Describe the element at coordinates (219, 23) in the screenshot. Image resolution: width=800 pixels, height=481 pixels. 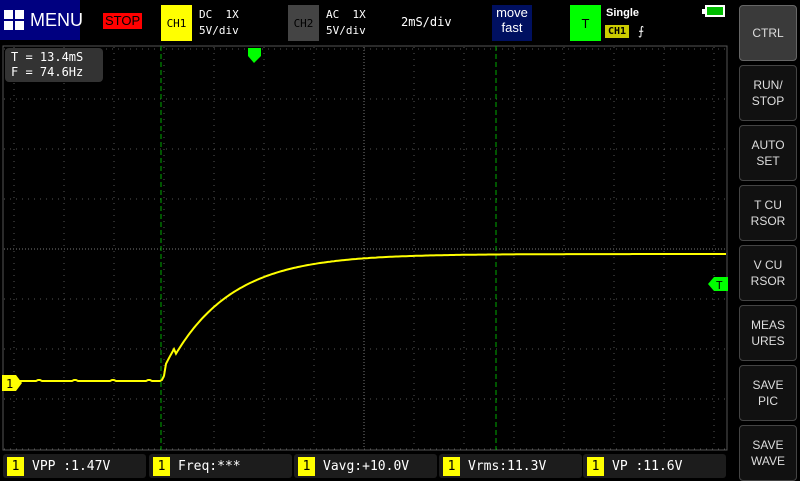
I see `ch1-info: DC 1X 5V/div` at that location.